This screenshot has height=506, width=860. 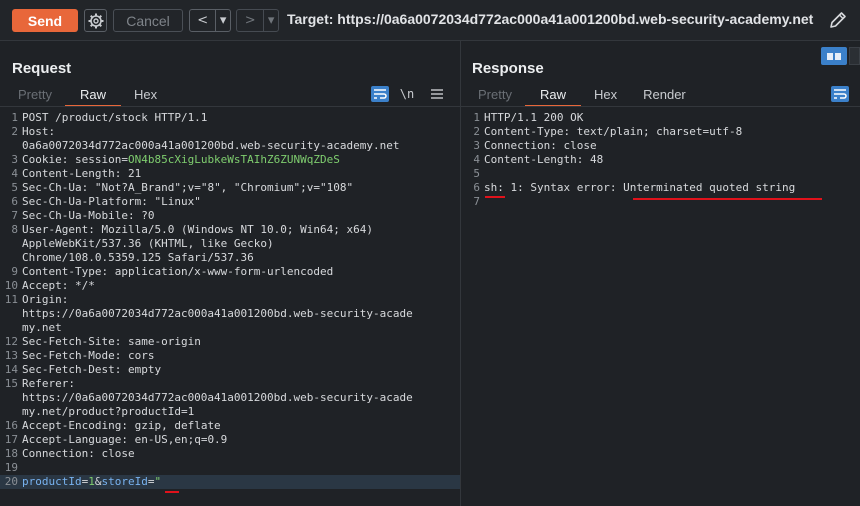 What do you see at coordinates (476, 145) in the screenshot?
I see `line-number: 3` at bounding box center [476, 145].